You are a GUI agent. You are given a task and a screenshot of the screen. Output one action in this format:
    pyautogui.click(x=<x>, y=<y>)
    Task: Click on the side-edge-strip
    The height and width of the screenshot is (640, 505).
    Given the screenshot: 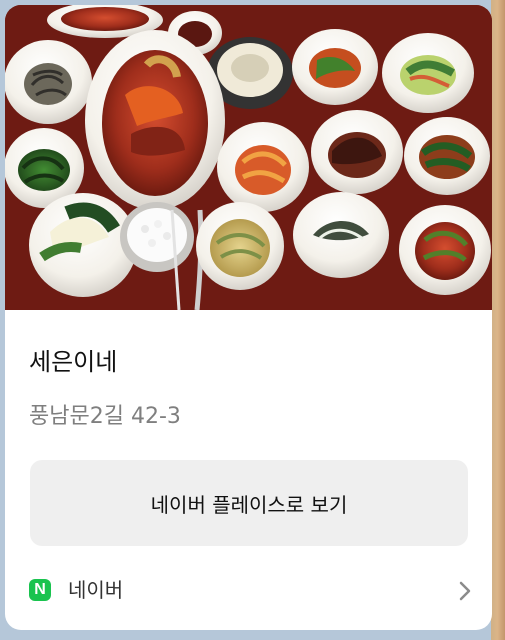 What is the action you would take?
    pyautogui.click(x=498, y=320)
    